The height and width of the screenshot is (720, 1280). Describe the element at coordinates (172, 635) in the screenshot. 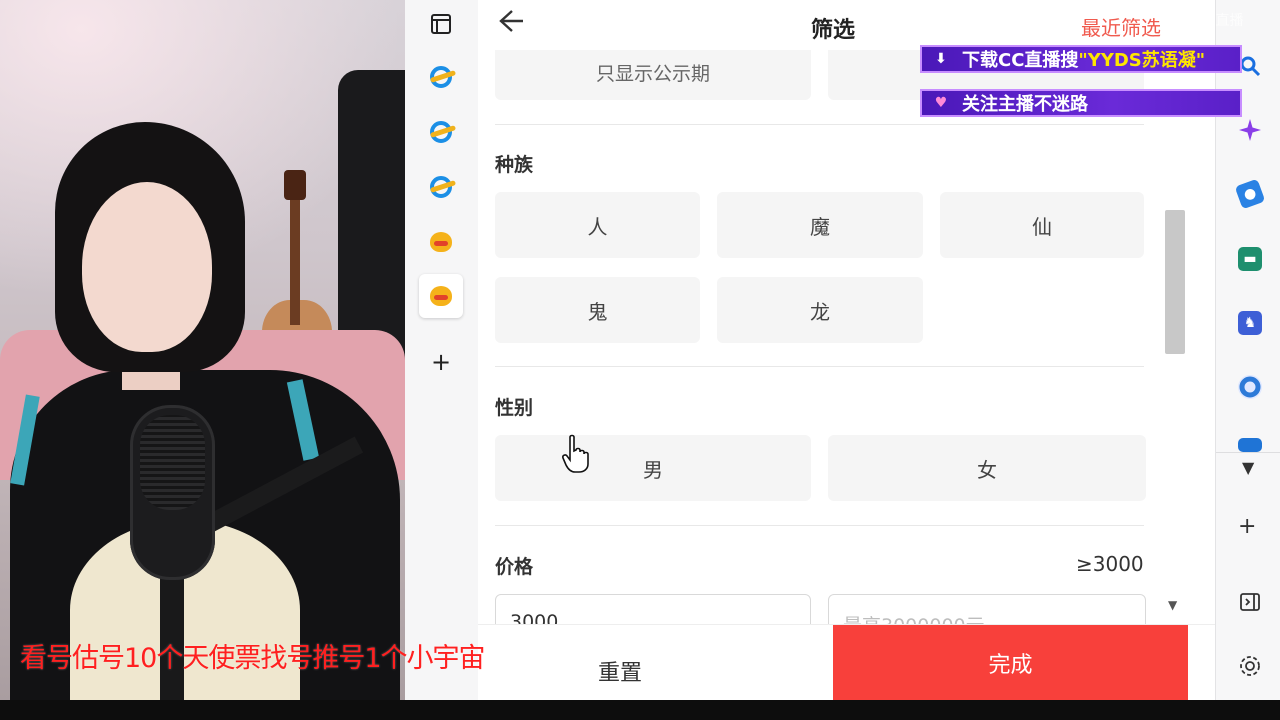

I see `mic-stand` at that location.